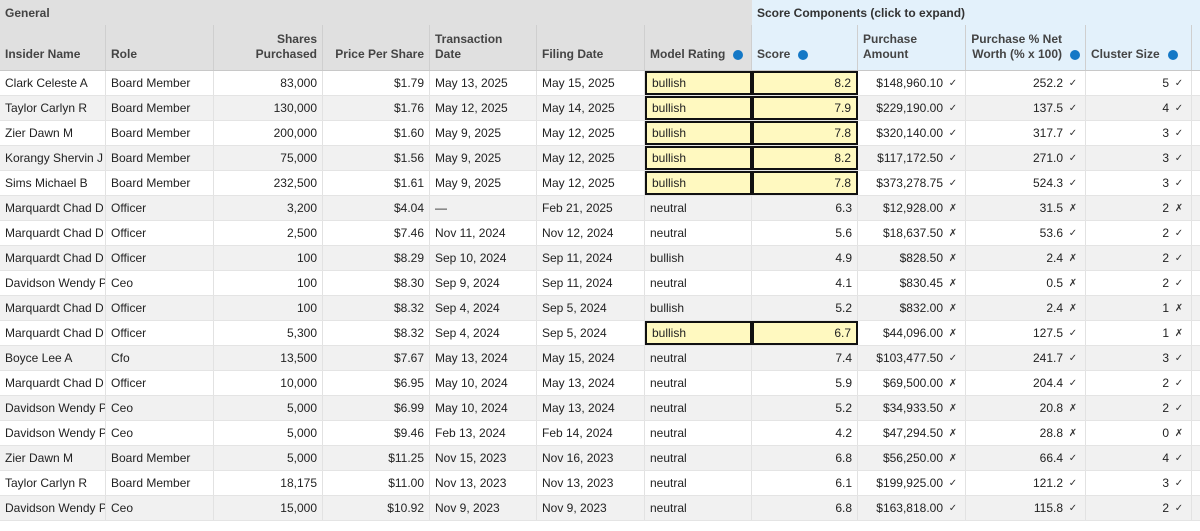 Image resolution: width=1200 pixels, height=531 pixels. Describe the element at coordinates (1047, 83) in the screenshot. I see `value: 252.2` at that location.